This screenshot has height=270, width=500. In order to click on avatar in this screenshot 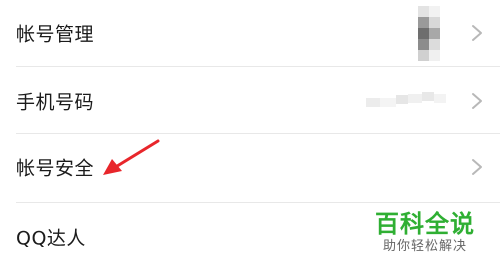, I will do `click(429, 34)`.